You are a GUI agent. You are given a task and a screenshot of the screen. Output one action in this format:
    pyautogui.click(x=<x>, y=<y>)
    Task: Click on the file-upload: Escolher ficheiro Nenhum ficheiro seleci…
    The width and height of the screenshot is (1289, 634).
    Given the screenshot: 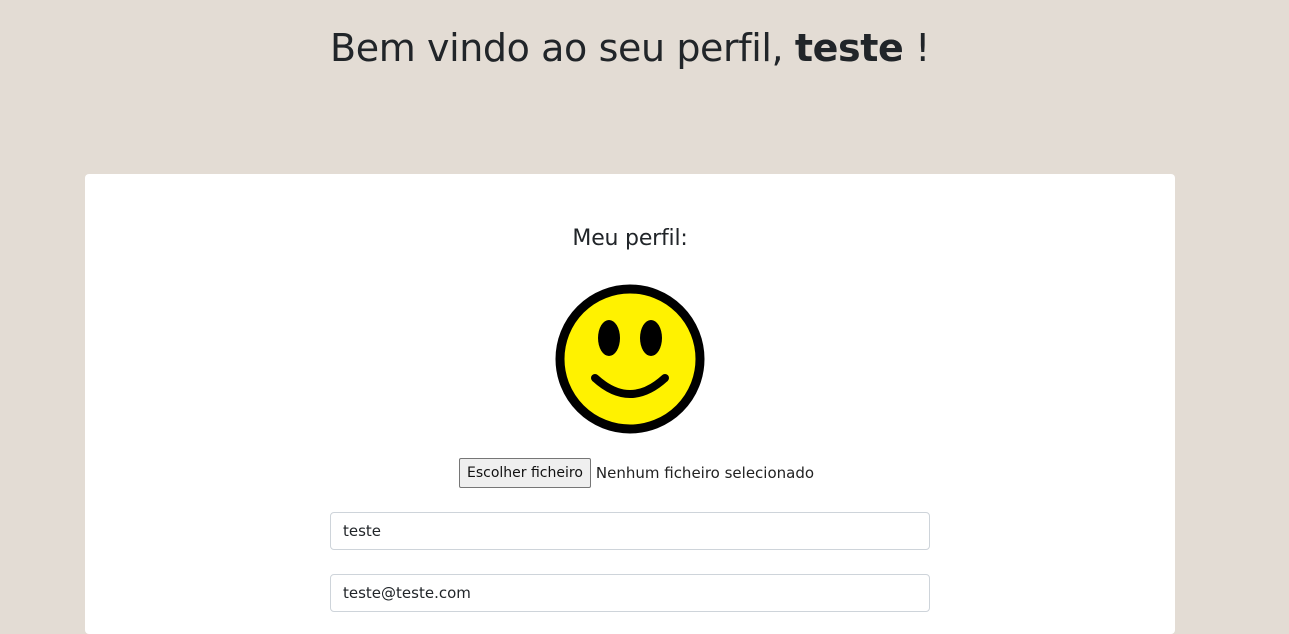 What is the action you would take?
    pyautogui.click(x=636, y=473)
    